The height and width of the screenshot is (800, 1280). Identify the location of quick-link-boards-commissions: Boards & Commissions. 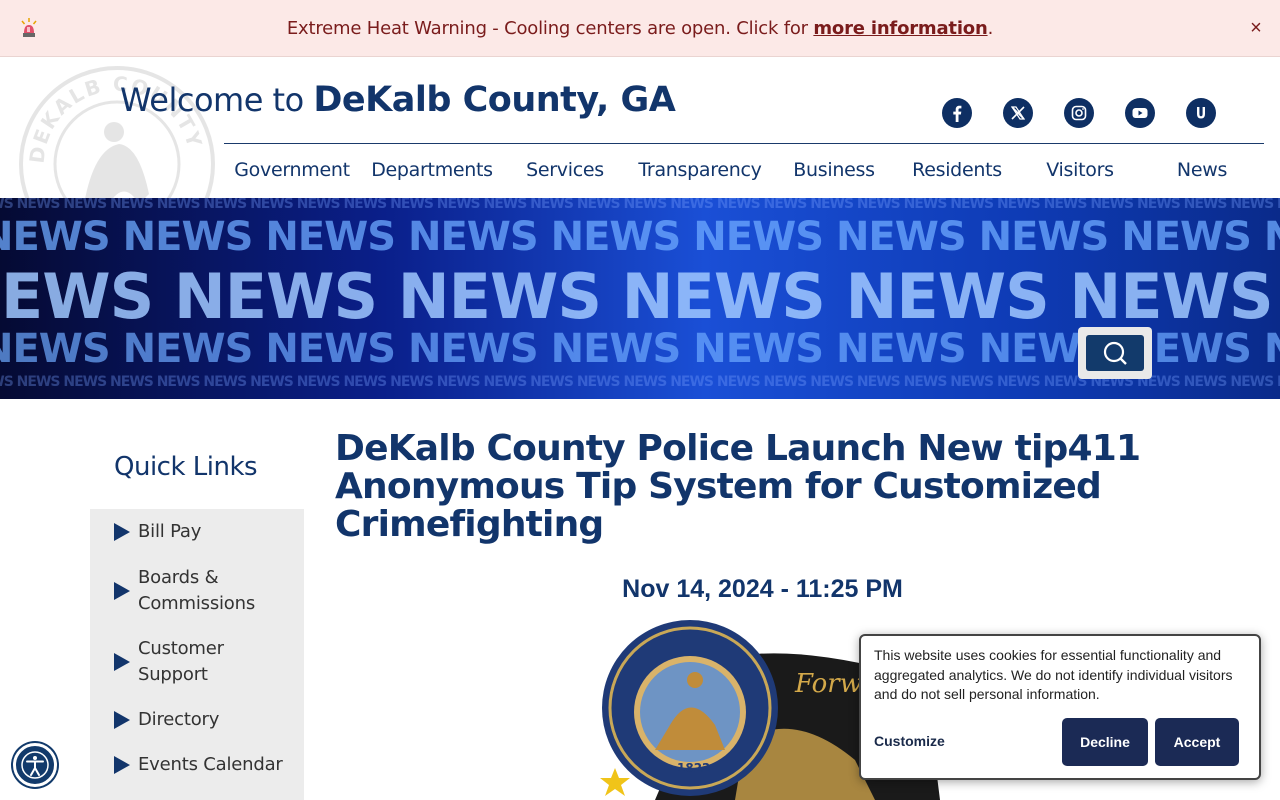
(197, 591).